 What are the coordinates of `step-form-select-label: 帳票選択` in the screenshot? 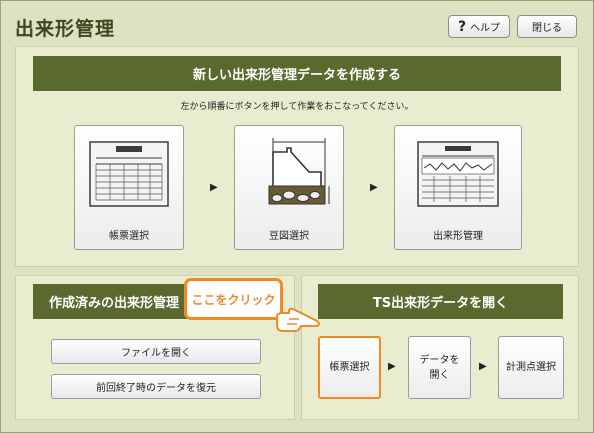 It's located at (129, 236).